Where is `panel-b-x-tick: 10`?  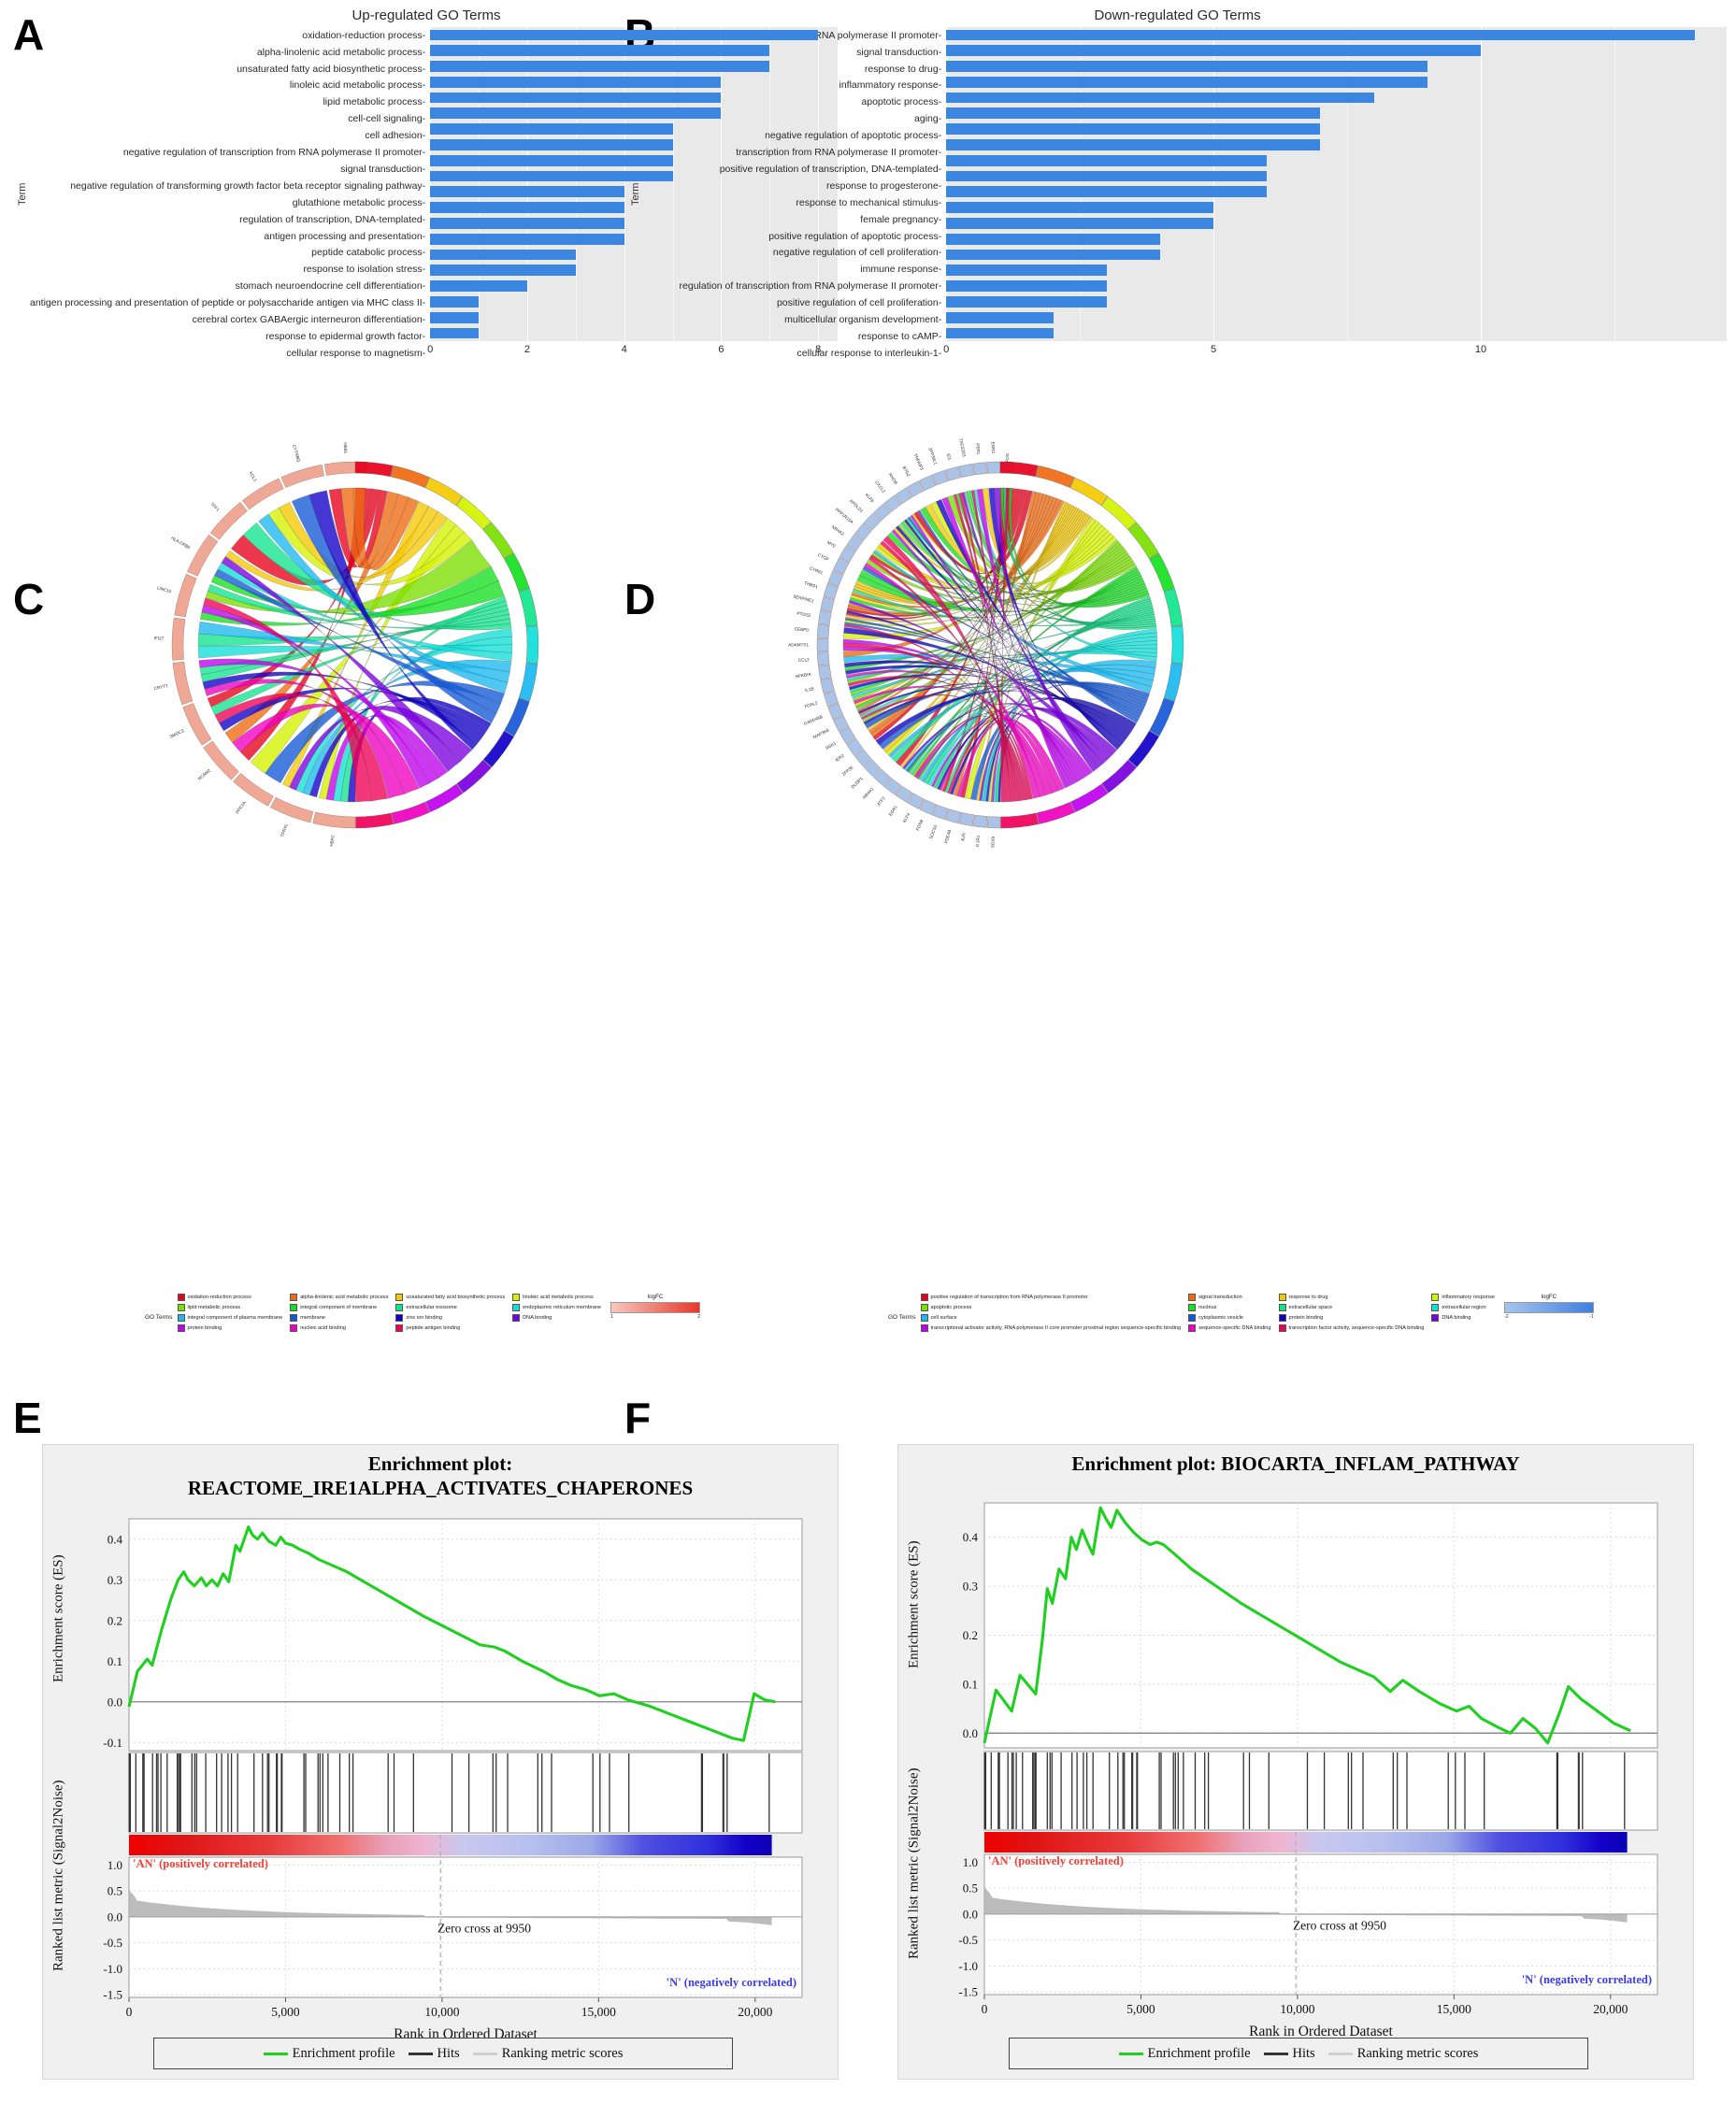
panel-b-x-tick: 10 is located at coordinates (1481, 349).